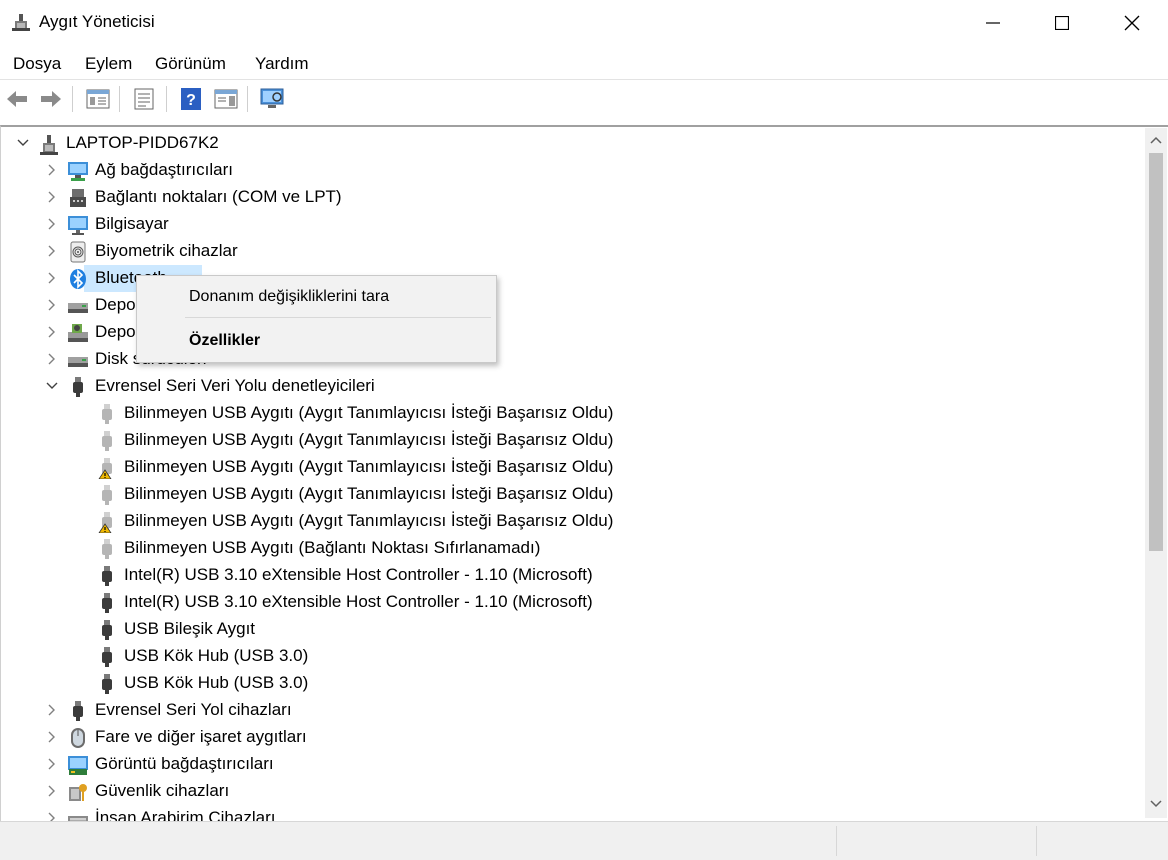 The height and width of the screenshot is (860, 1168). I want to click on forward-button, so click(51, 99).